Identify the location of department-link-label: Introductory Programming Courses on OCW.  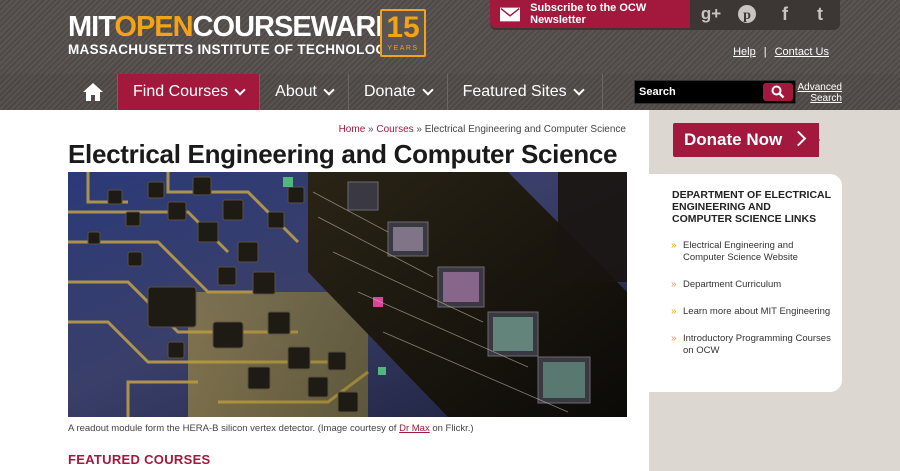
(757, 344).